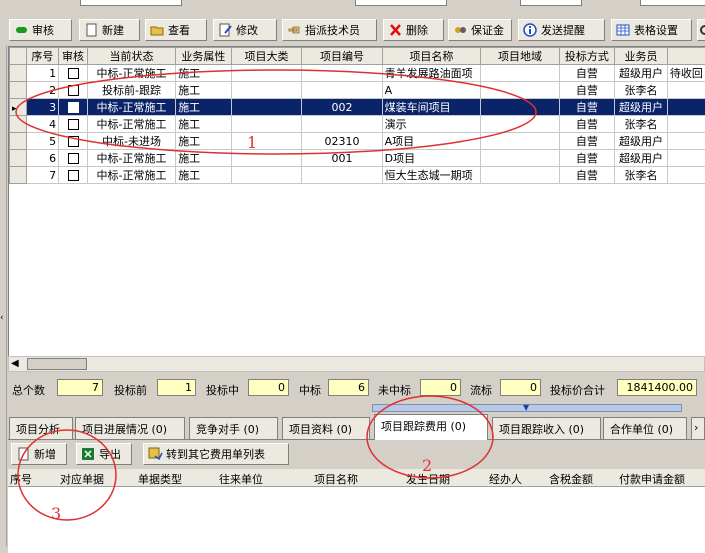 The image size is (705, 553). Describe the element at coordinates (56, 513) in the screenshot. I see `annotation-label-3: 3` at that location.